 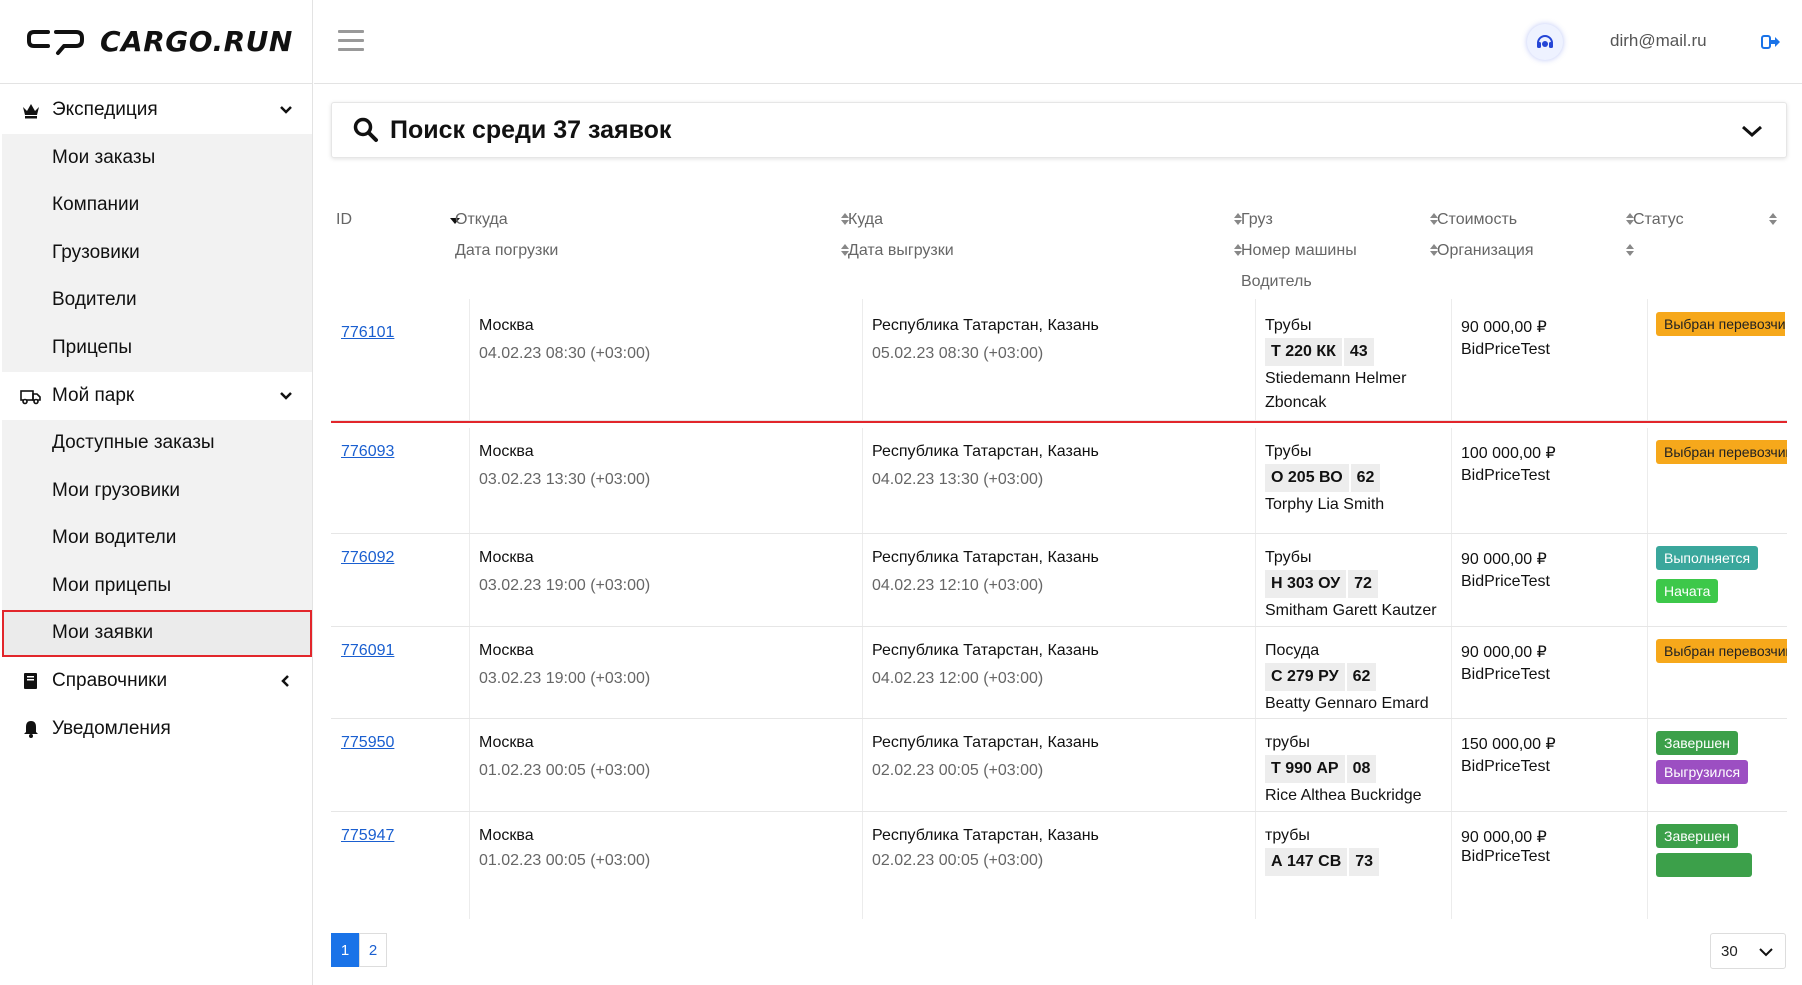 I want to click on load-date: 03.02.23 13:30 (+03:00), so click(x=565, y=479).